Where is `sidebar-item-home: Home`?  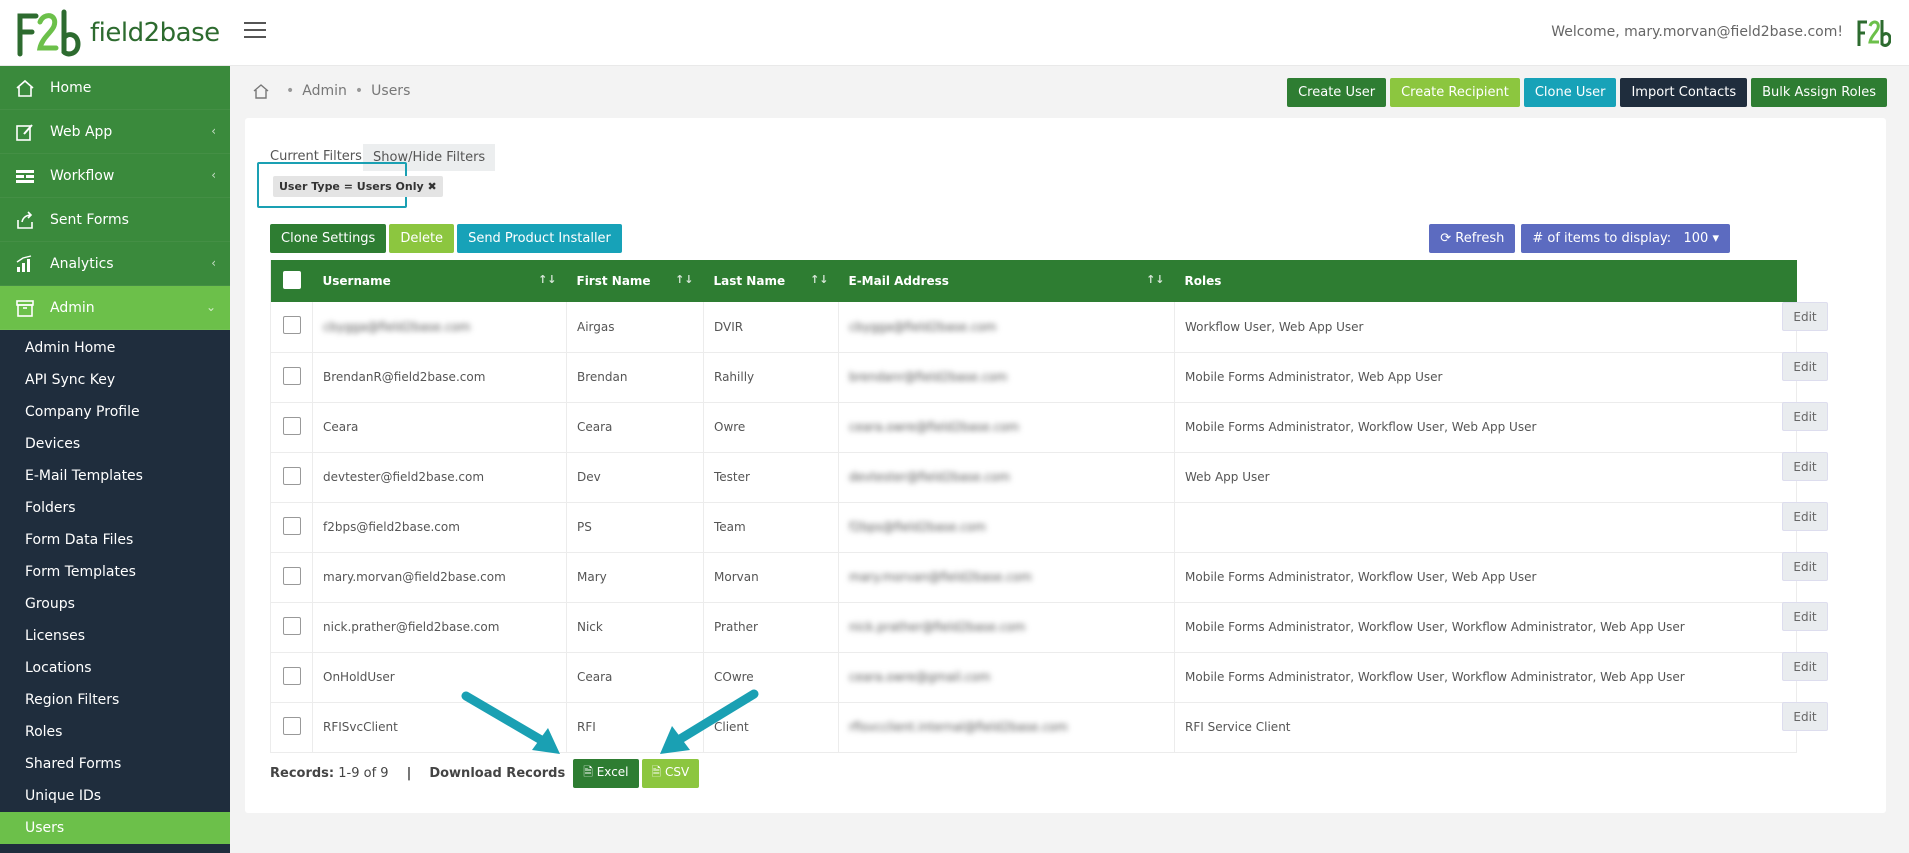 sidebar-item-home: Home is located at coordinates (115, 88).